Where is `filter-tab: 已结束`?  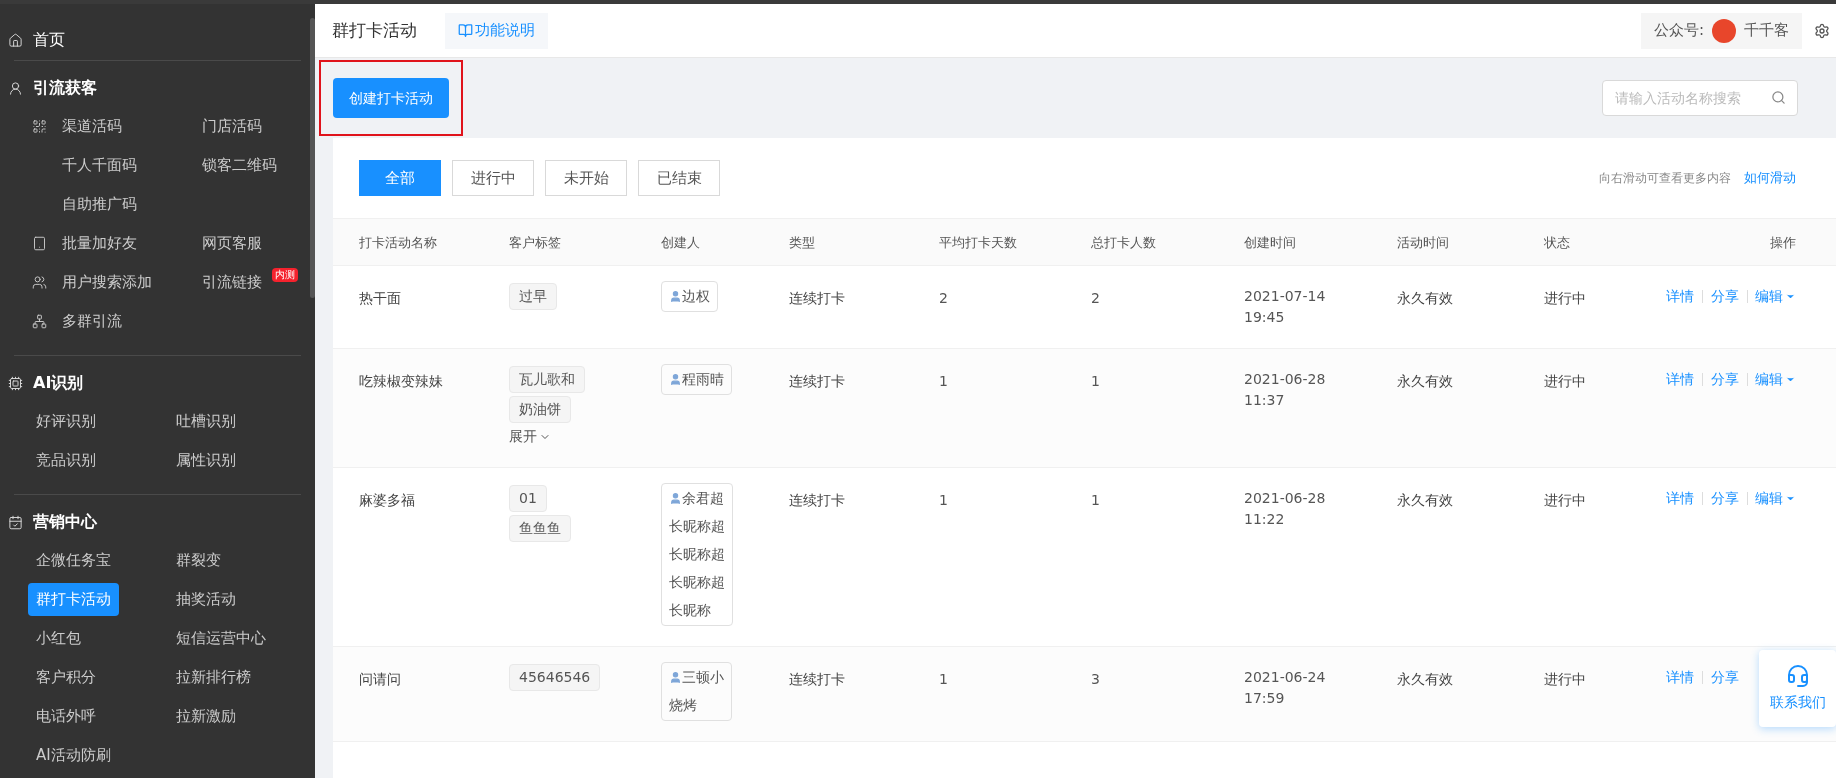
filter-tab: 已结束 is located at coordinates (679, 178).